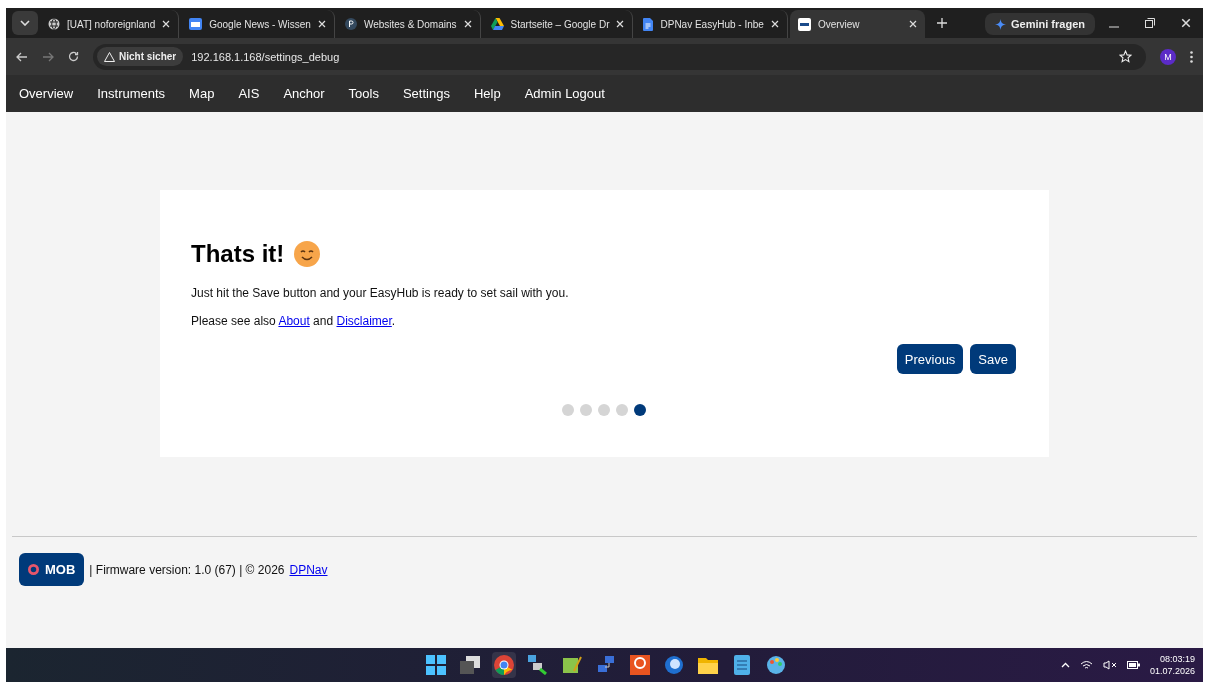 This screenshot has width=1209, height=682. What do you see at coordinates (380, 293) in the screenshot?
I see `text-line: Just hit the Save button and your EasyHub is ready to set sail with you.` at bounding box center [380, 293].